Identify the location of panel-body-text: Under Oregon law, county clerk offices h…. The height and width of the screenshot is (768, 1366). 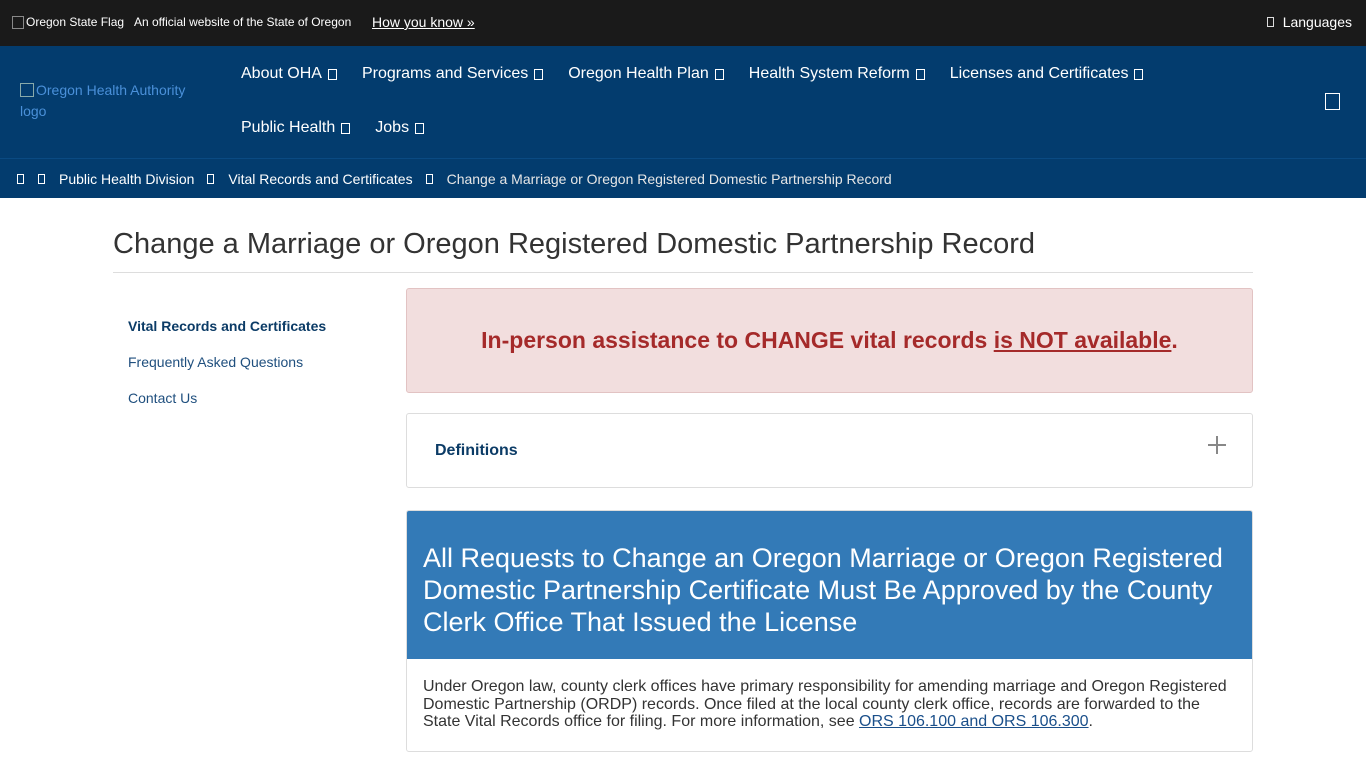
(825, 704).